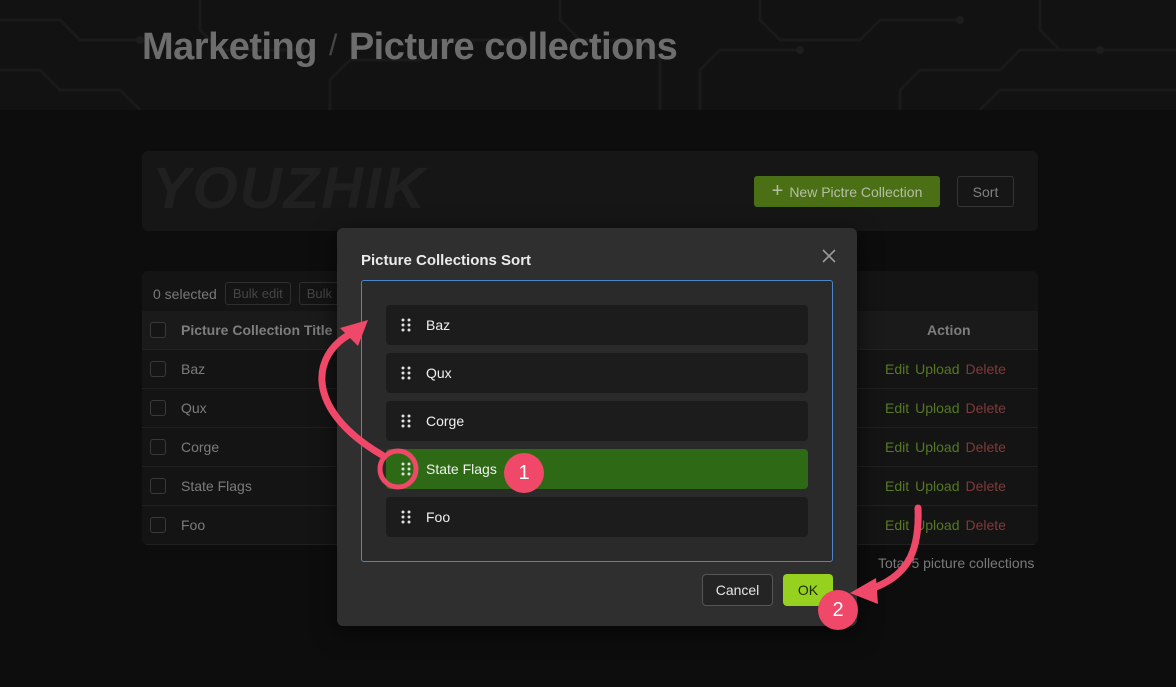 The height and width of the screenshot is (687, 1176). Describe the element at coordinates (438, 517) in the screenshot. I see `sortable-item-label: Foo` at that location.